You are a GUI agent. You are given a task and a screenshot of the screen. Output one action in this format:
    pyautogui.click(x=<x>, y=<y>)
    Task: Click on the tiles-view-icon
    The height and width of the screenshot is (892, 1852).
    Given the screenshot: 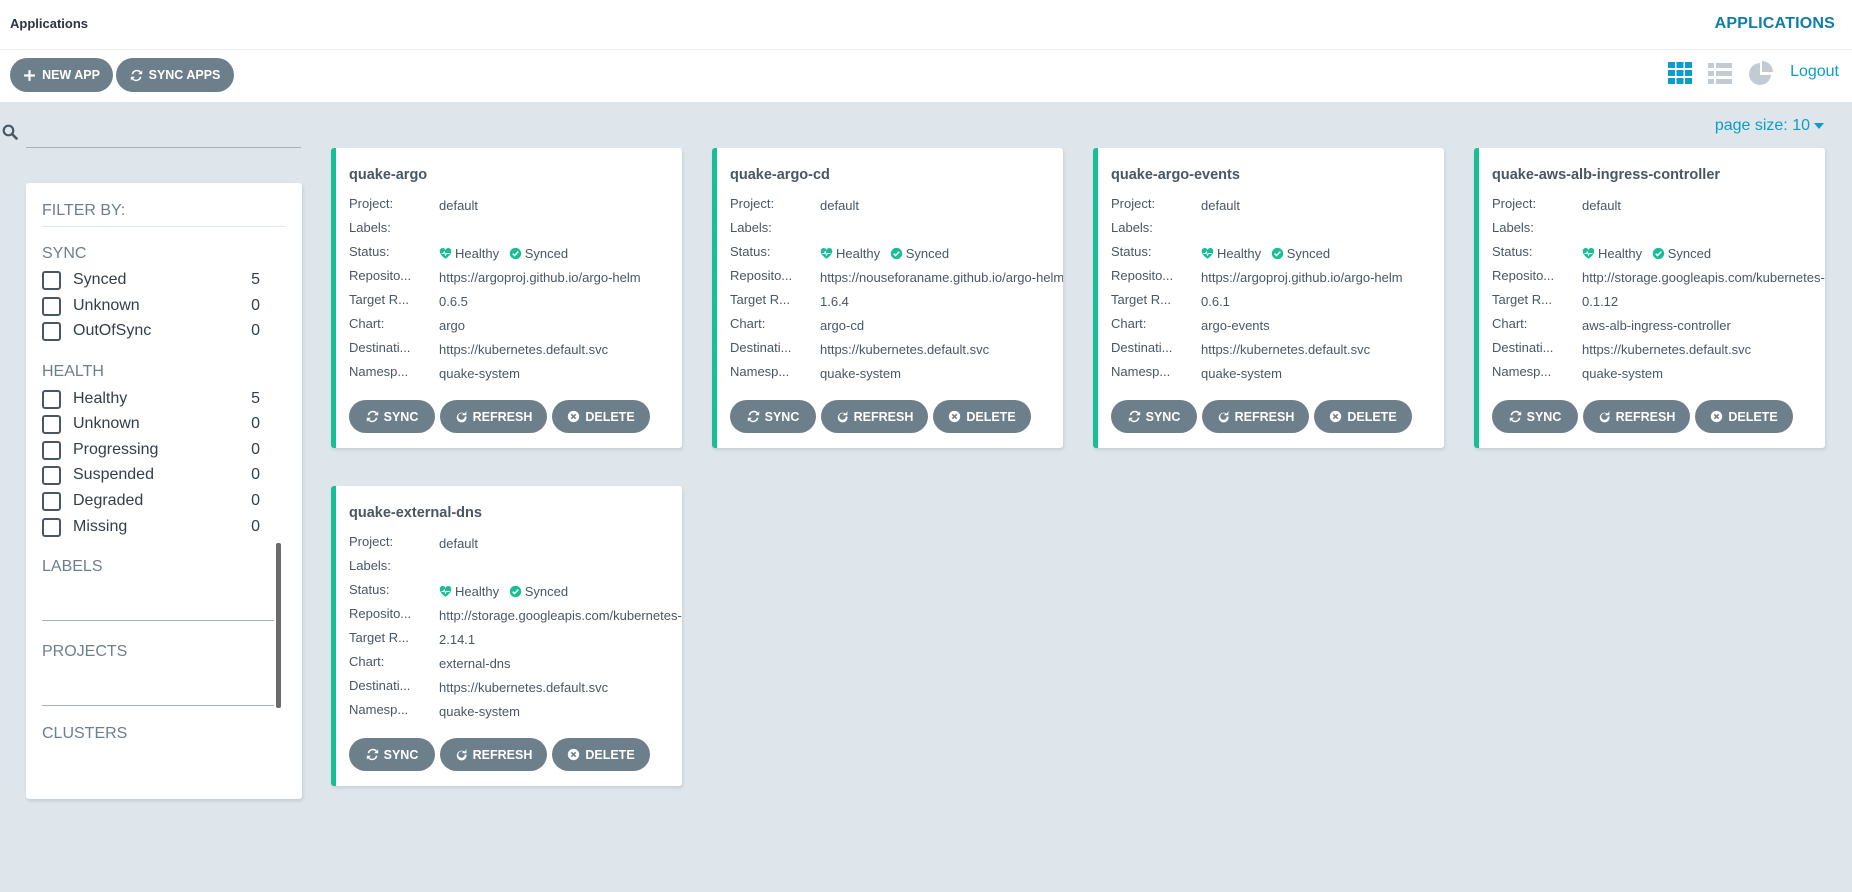 What is the action you would take?
    pyautogui.click(x=1680, y=73)
    